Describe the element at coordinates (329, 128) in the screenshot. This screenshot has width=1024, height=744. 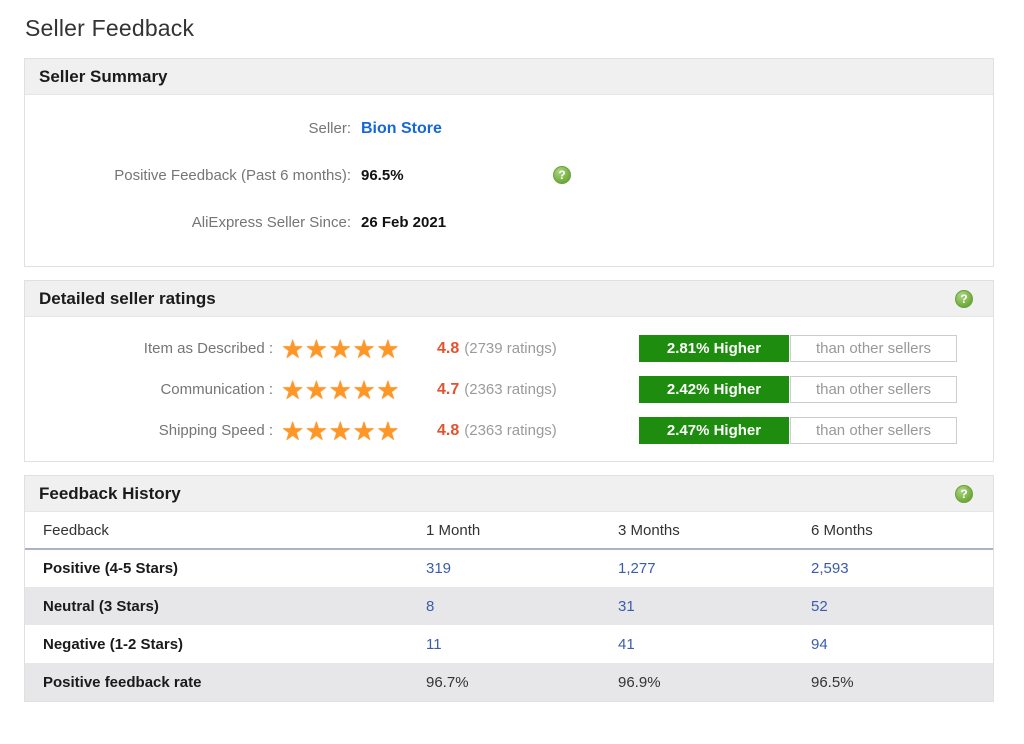
I see `seller-label: Seller:` at that location.